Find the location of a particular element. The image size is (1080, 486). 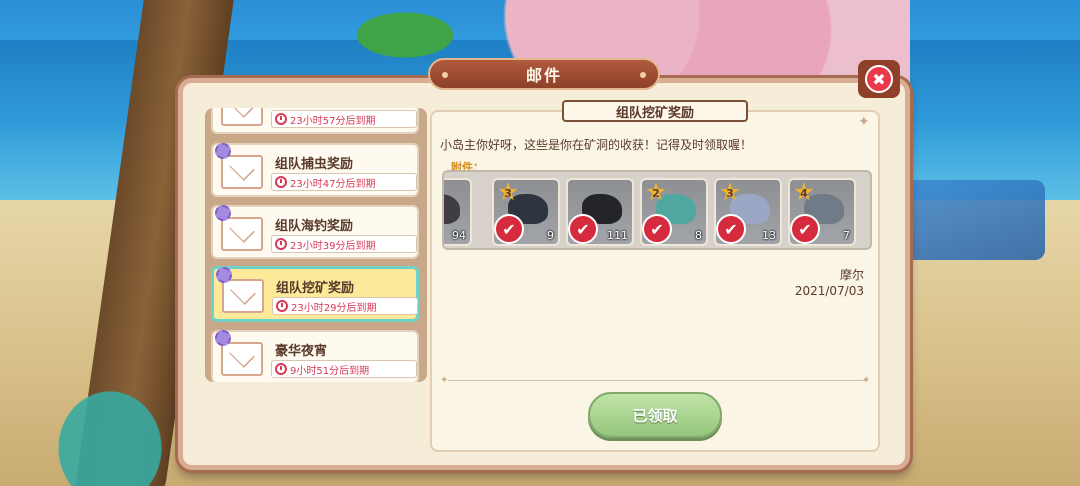

mail-sender: 摩尔 is located at coordinates (851, 275).